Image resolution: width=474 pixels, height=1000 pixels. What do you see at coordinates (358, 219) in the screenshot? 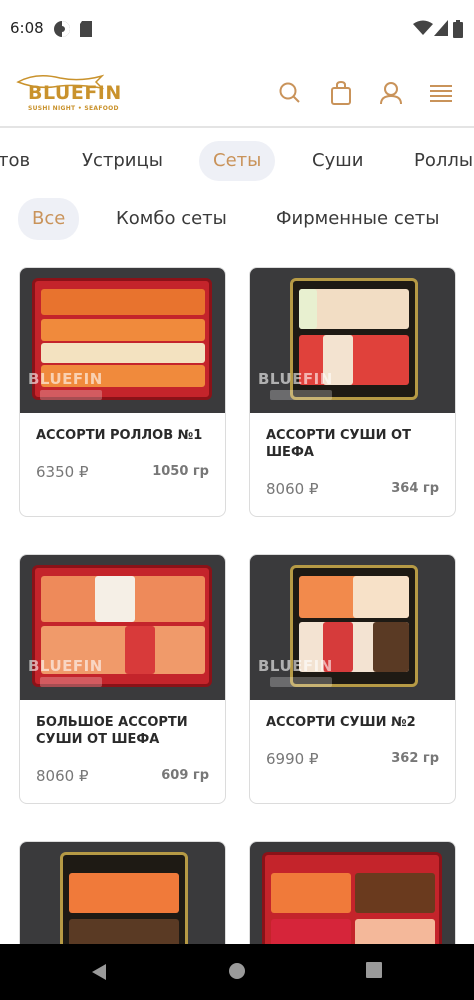
I see `subtab-signature-sets: Фирменные сеты` at bounding box center [358, 219].